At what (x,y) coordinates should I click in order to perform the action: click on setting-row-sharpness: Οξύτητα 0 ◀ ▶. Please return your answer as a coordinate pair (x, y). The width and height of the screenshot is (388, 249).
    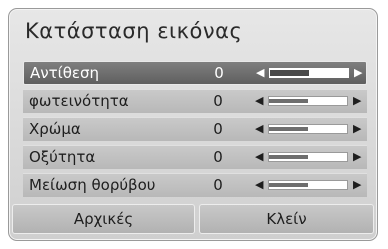
    Looking at the image, I should click on (195, 157).